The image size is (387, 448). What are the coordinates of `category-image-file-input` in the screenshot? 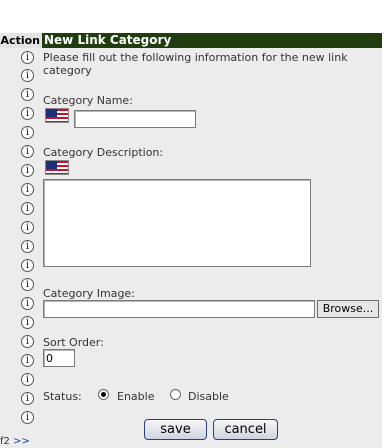 It's located at (179, 309).